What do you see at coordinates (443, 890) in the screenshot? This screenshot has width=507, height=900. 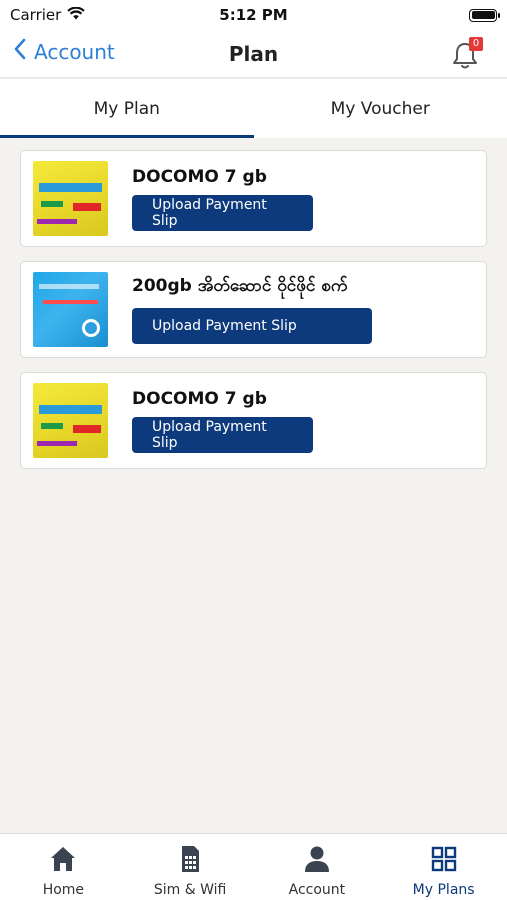 I see `bottom-tab-label: My Plans` at bounding box center [443, 890].